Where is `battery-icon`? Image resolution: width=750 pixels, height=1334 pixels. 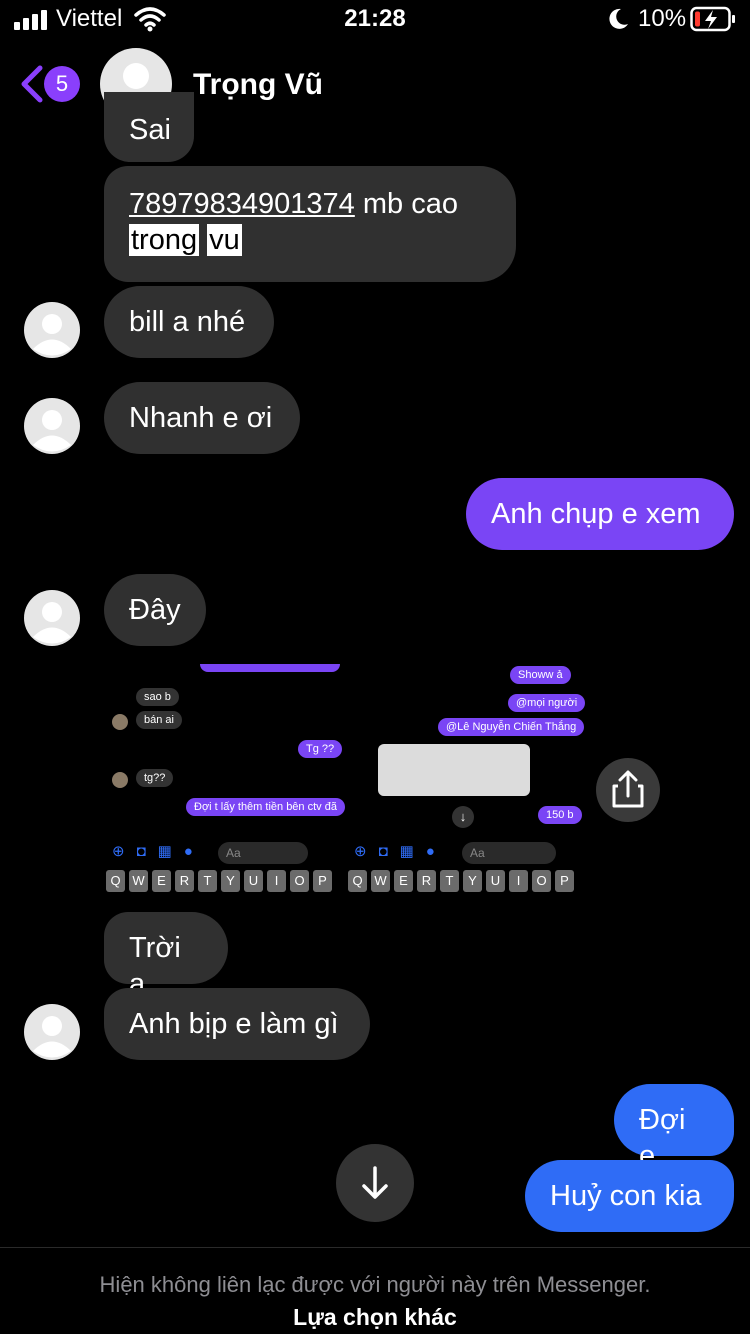
battery-icon is located at coordinates (712, 19).